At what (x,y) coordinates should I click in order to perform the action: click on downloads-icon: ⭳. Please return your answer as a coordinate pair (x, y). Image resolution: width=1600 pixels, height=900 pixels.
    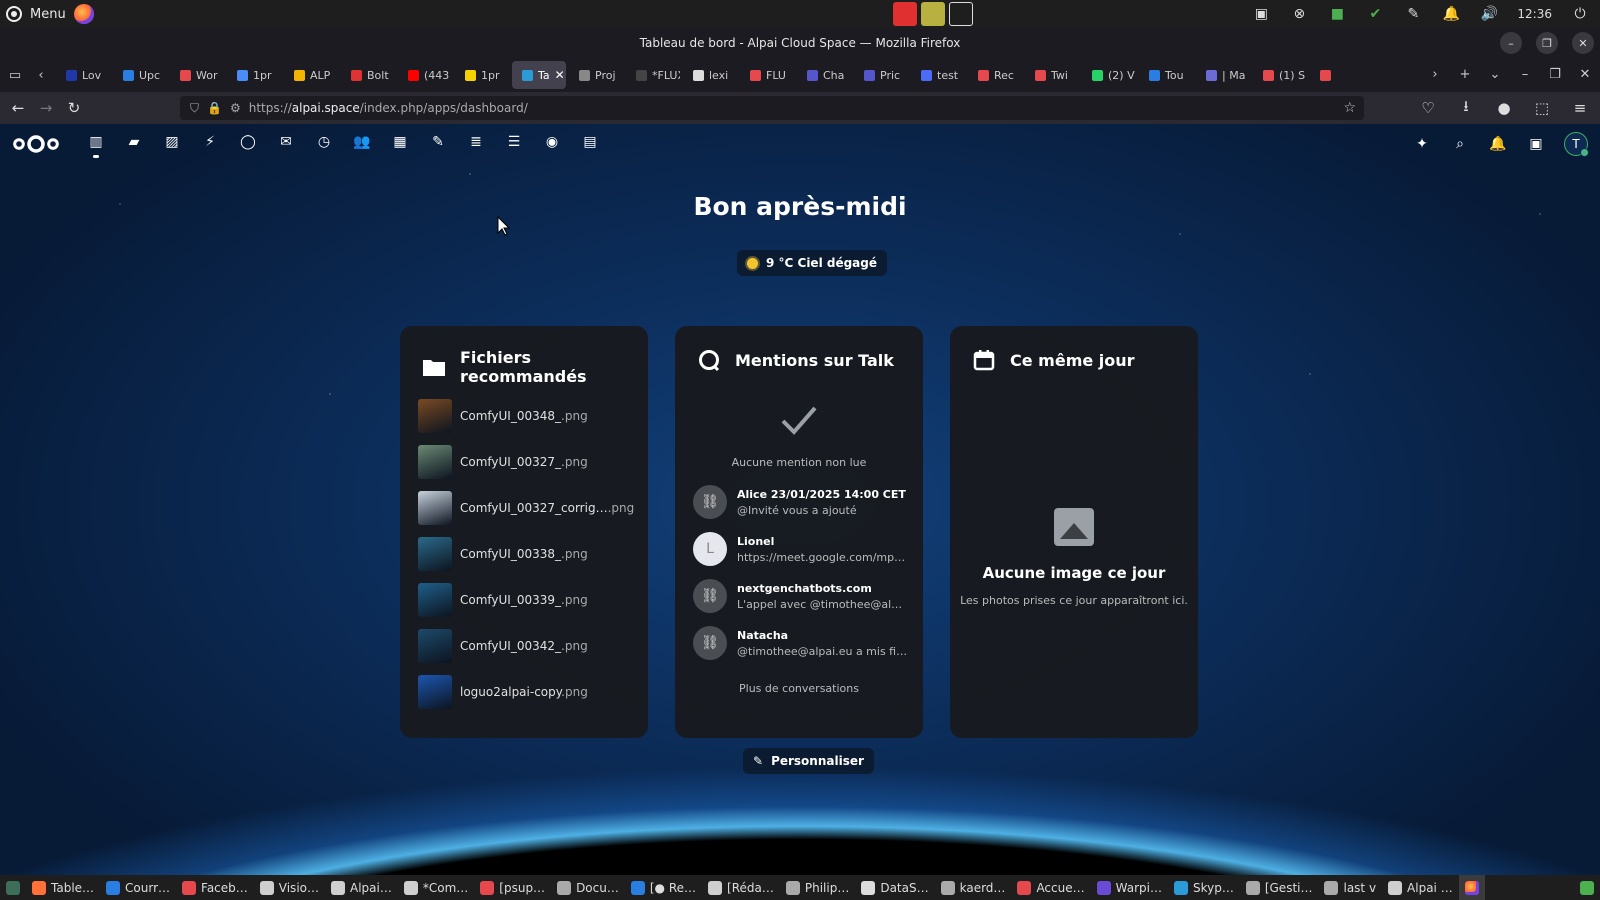
    Looking at the image, I should click on (1466, 108).